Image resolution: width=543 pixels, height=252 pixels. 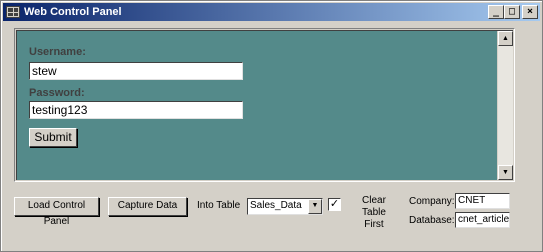 I want to click on clear-table-label: Clear Table First, so click(x=374, y=213).